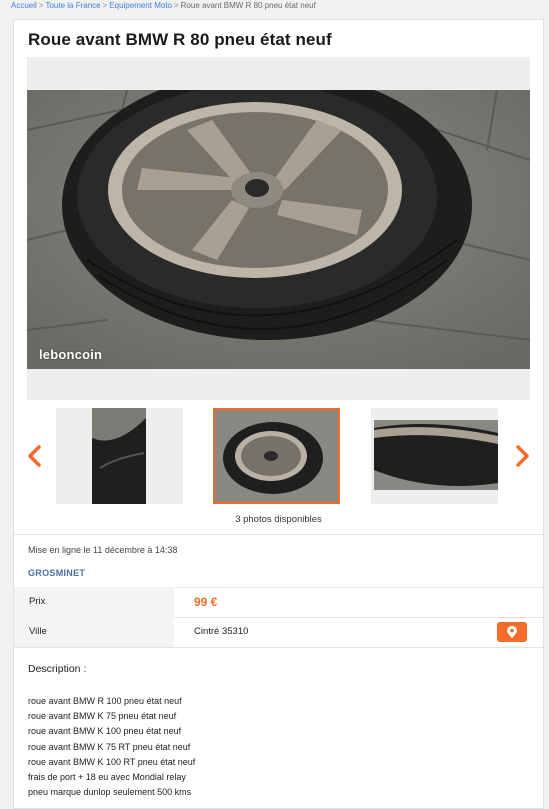 The height and width of the screenshot is (809, 549). What do you see at coordinates (94, 602) in the screenshot?
I see `price-label: Prix` at bounding box center [94, 602].